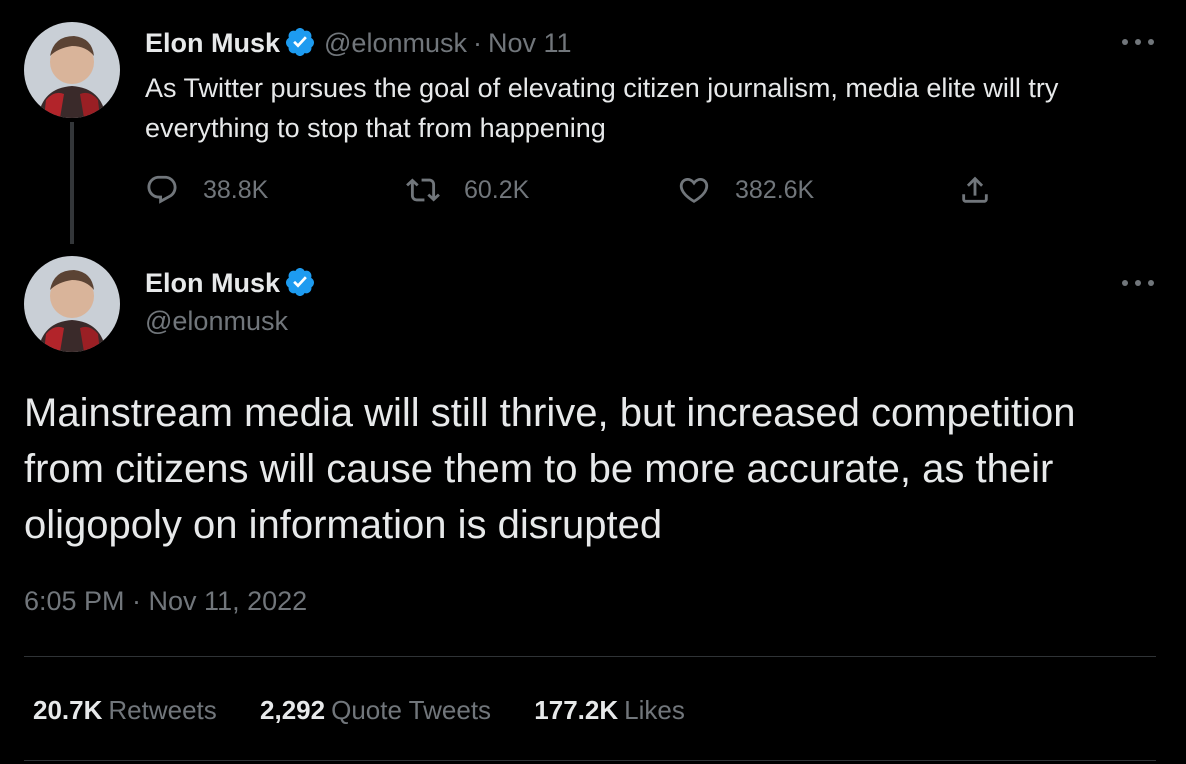 This screenshot has width=1186, height=764. What do you see at coordinates (165, 601) in the screenshot?
I see `tweet-timestamp: 6:05 PM · Nov 11, 2022` at bounding box center [165, 601].